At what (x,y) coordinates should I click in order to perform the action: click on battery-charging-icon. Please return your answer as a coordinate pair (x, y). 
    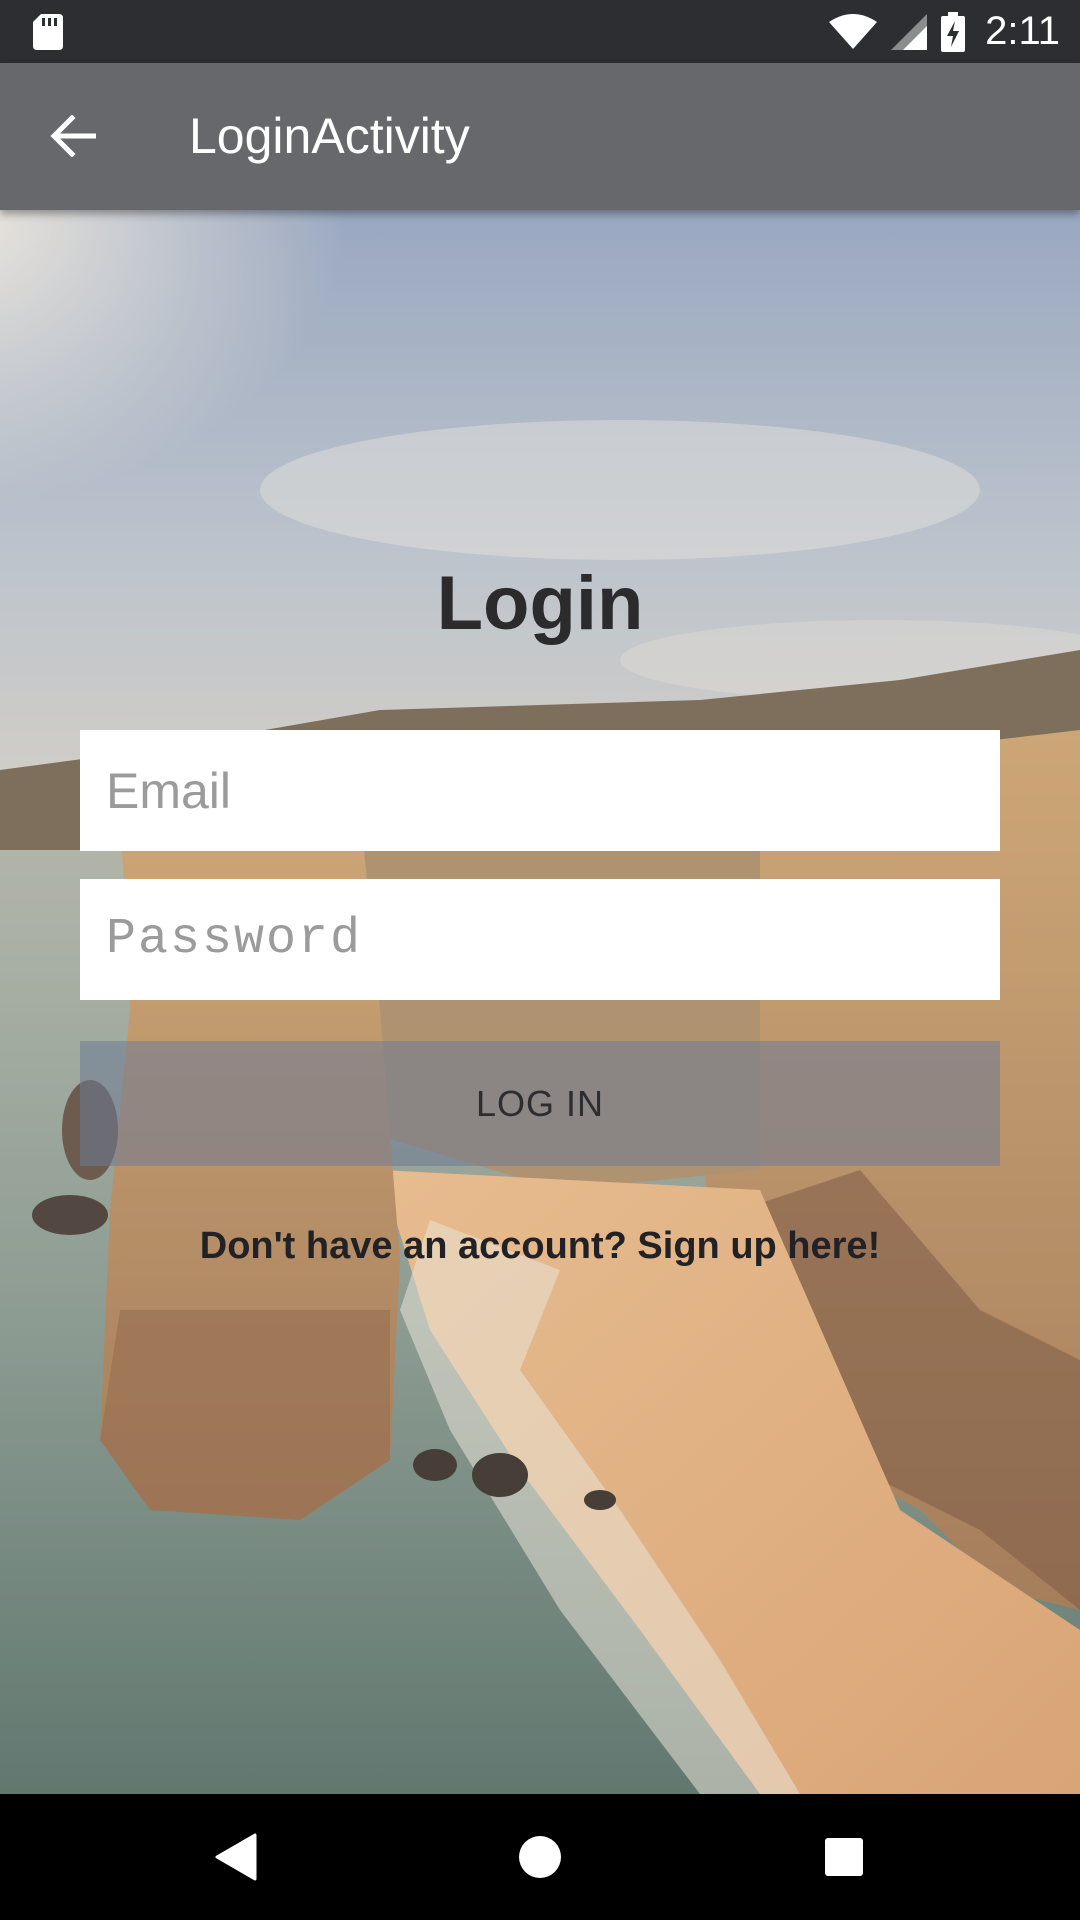
    Looking at the image, I should click on (953, 31).